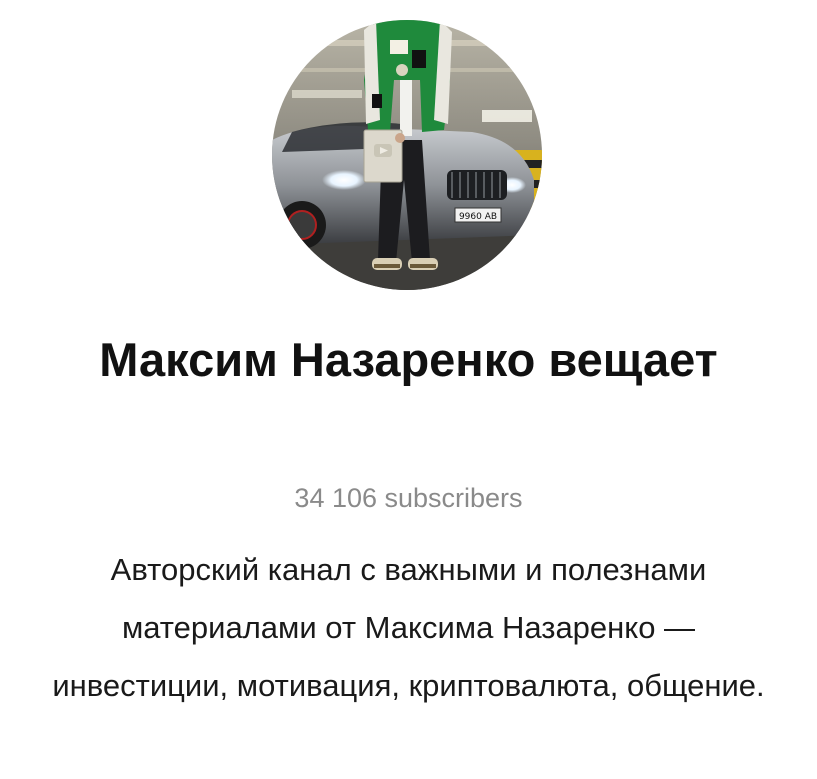  What do you see at coordinates (478, 217) in the screenshot?
I see `svg-text: 9960 AB` at bounding box center [478, 217].